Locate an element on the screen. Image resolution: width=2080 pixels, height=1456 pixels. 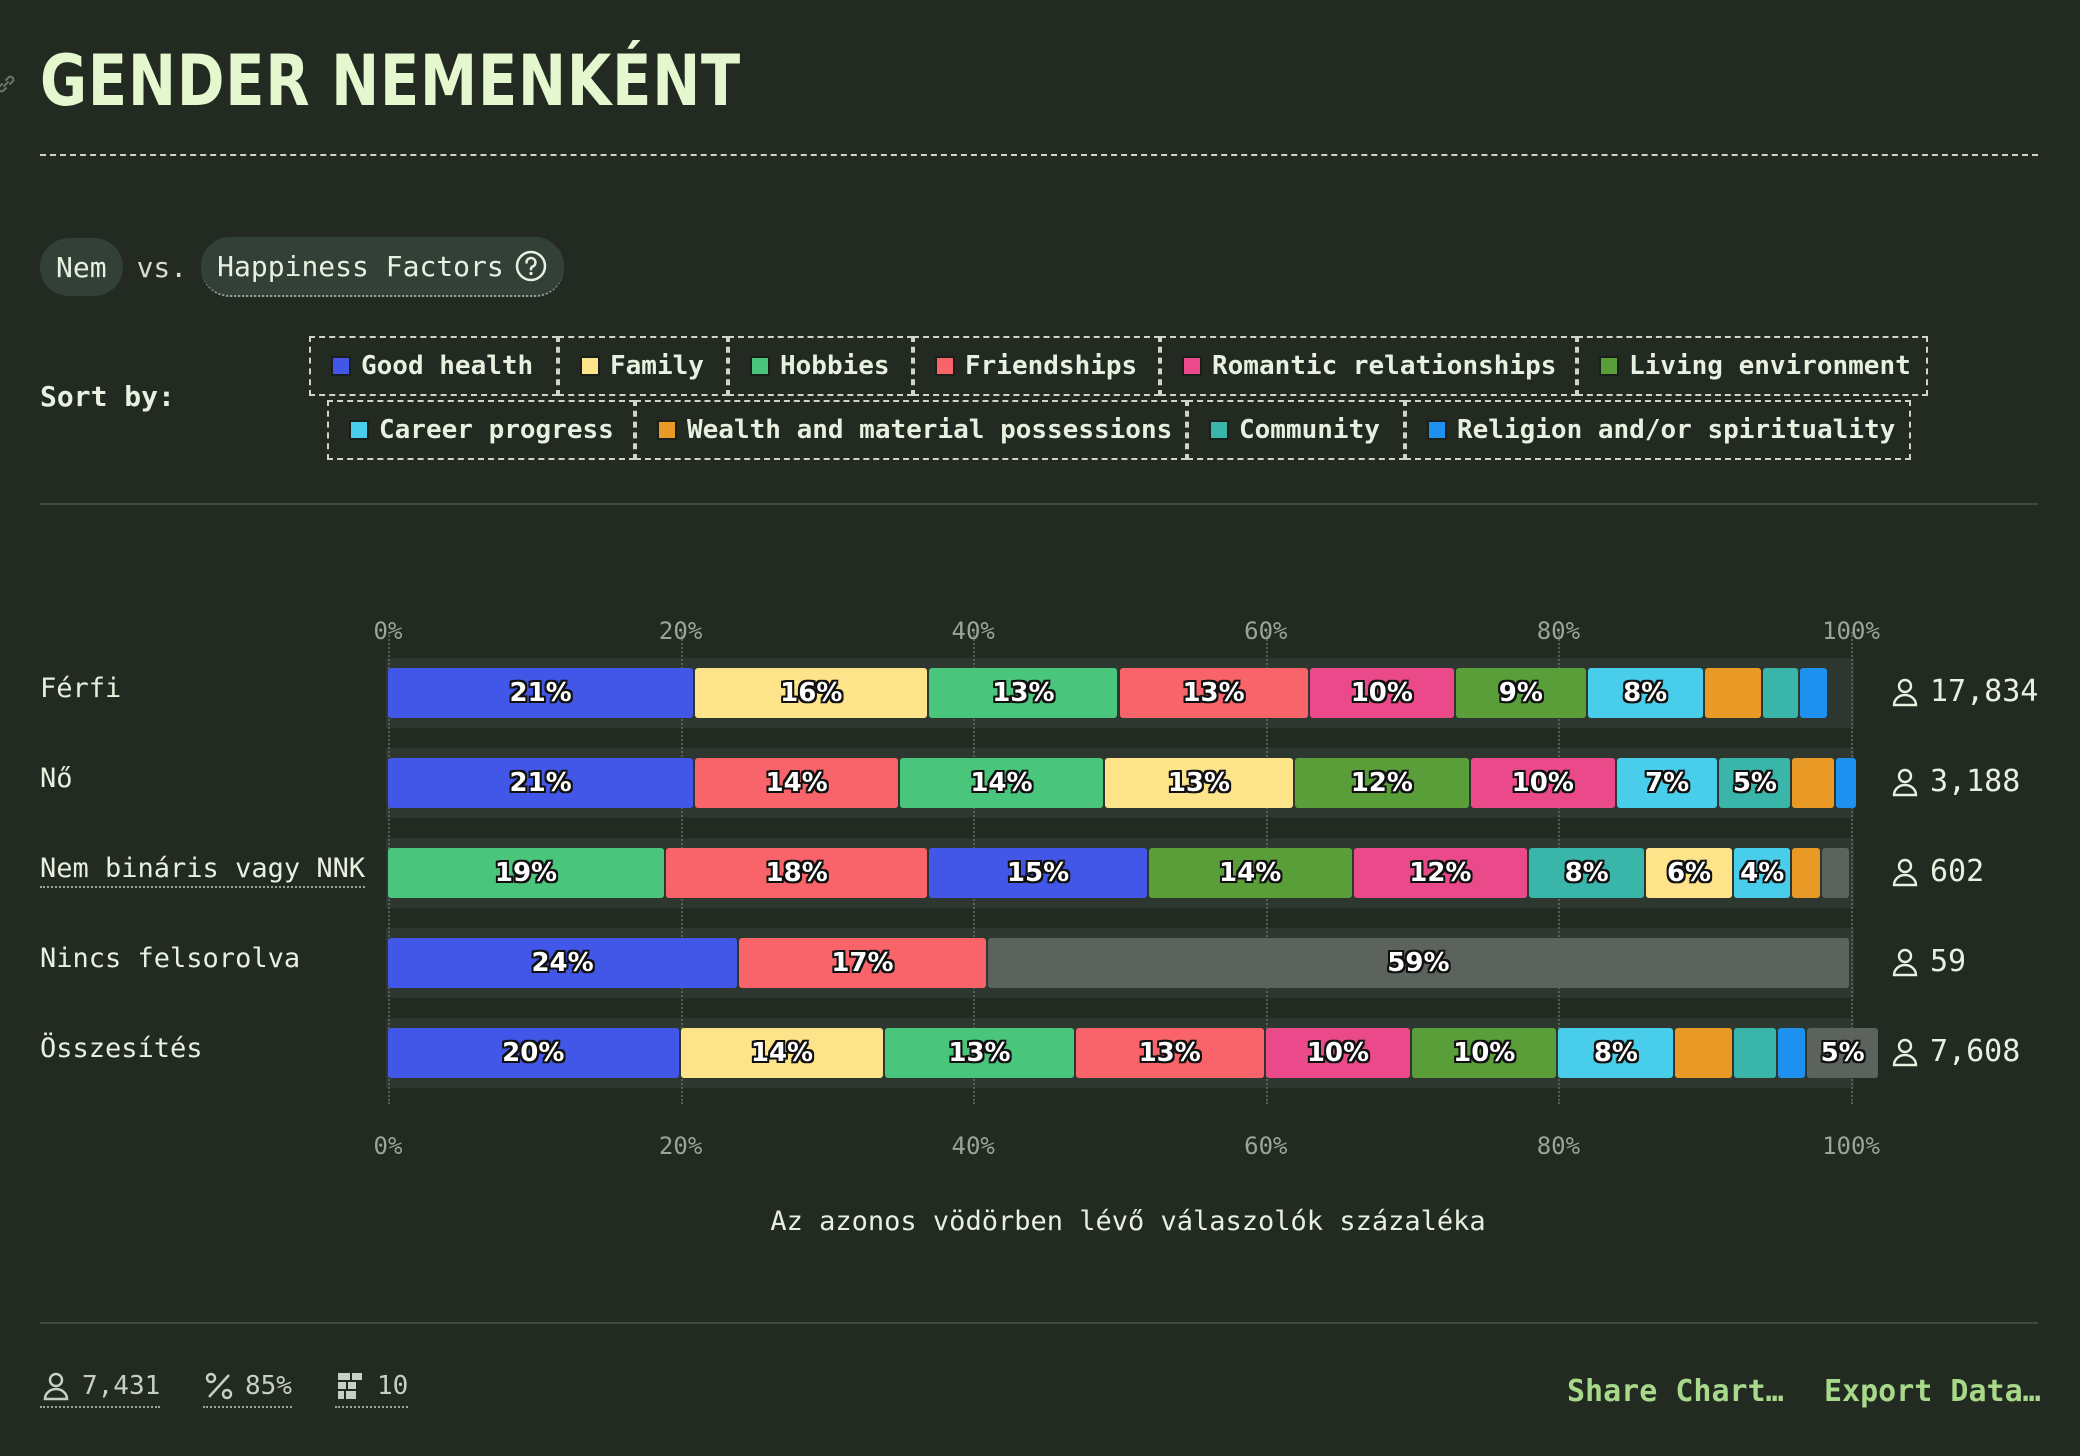
respondent-count-value: 7,608 is located at coordinates (1975, 1051).